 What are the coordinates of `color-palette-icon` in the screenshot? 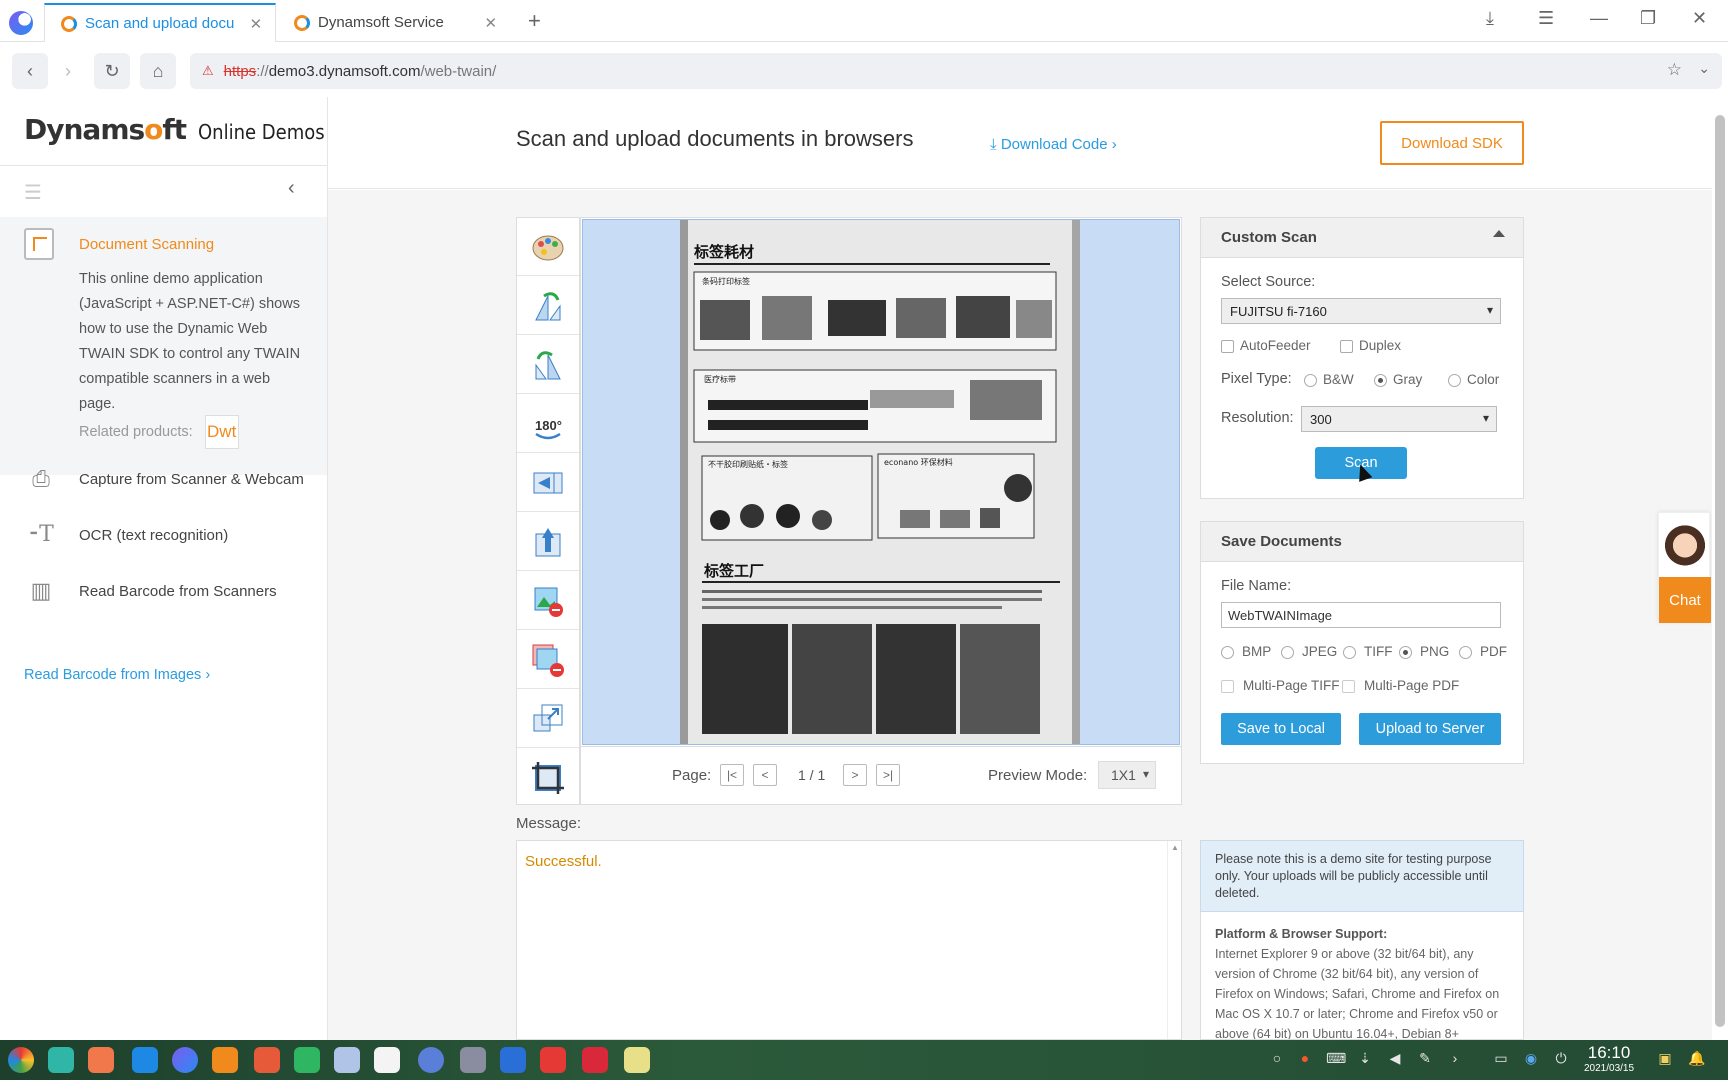 It's located at (548, 247).